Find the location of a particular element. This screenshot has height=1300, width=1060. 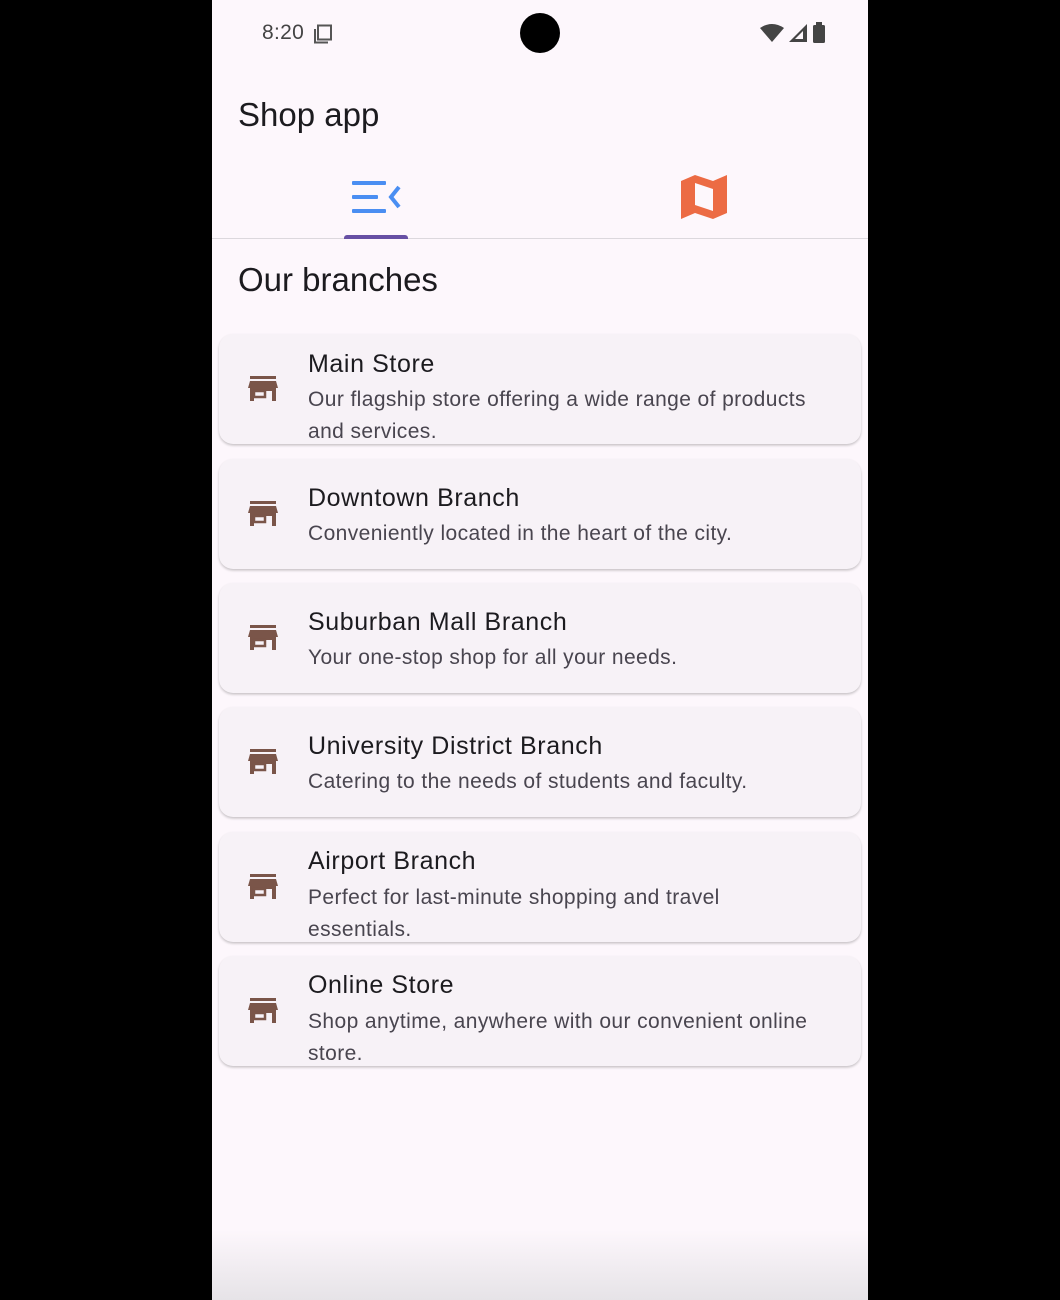

branch-name: Main Store is located at coordinates (371, 364).